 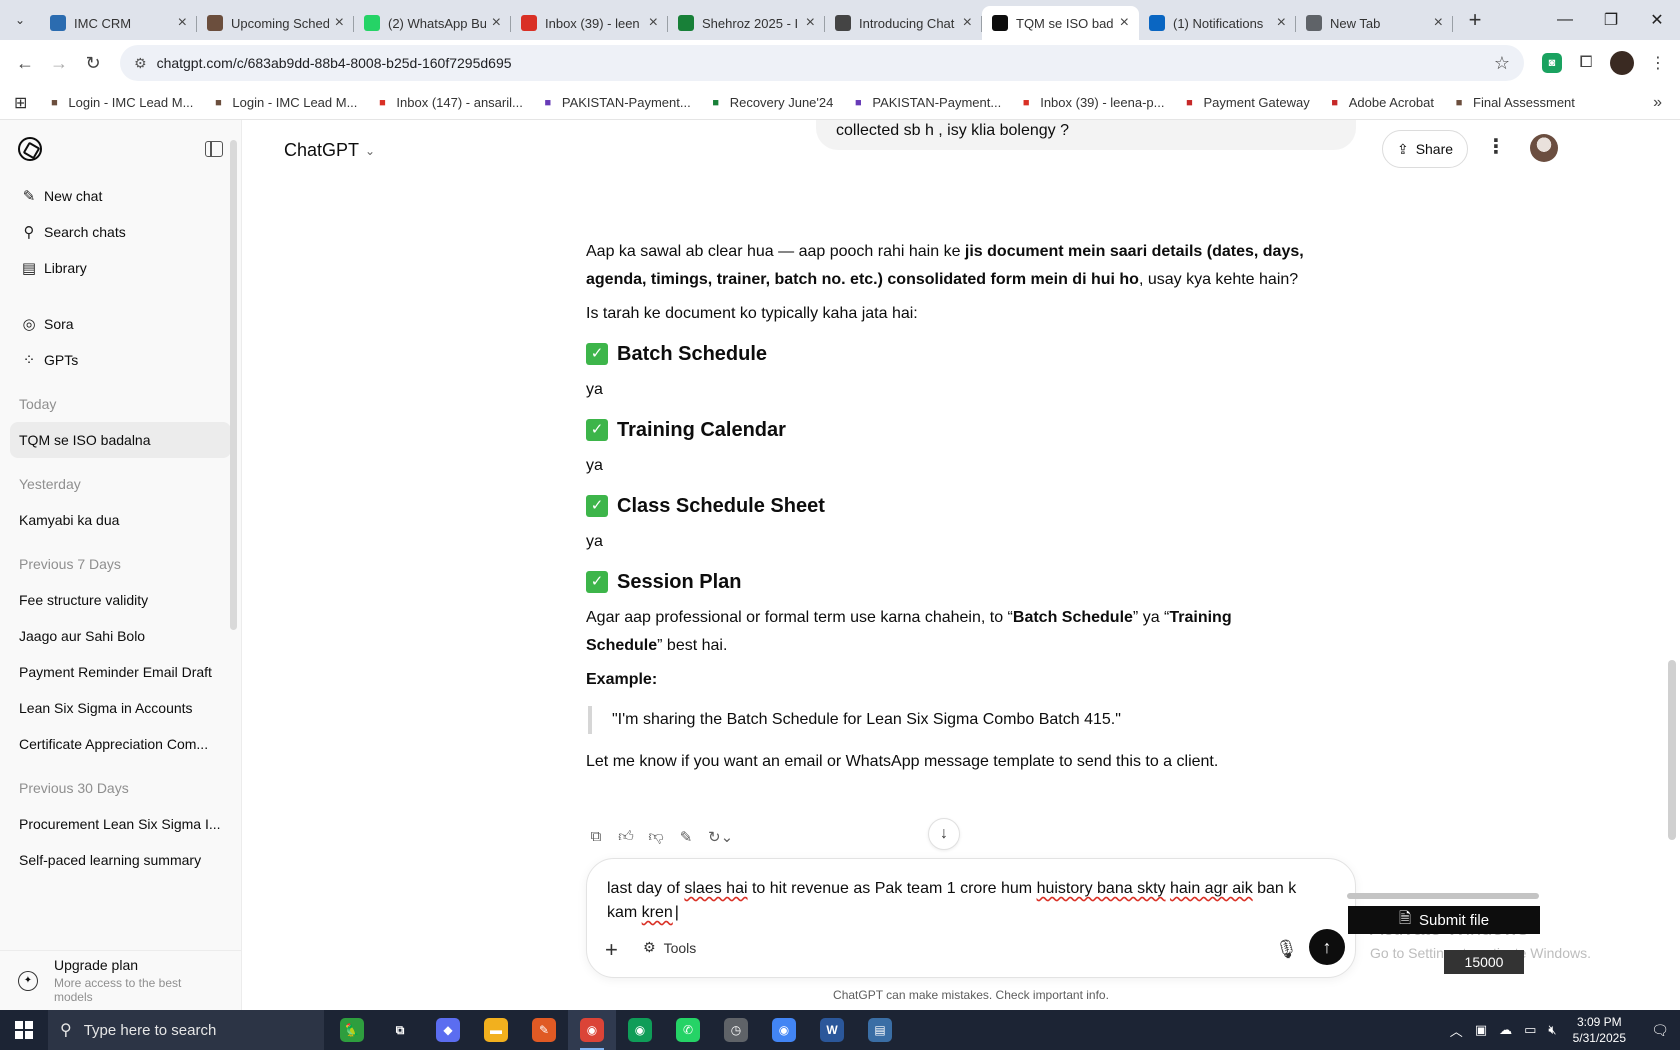 I want to click on thumbs-down-icon: 👎︎, so click(x=656, y=837).